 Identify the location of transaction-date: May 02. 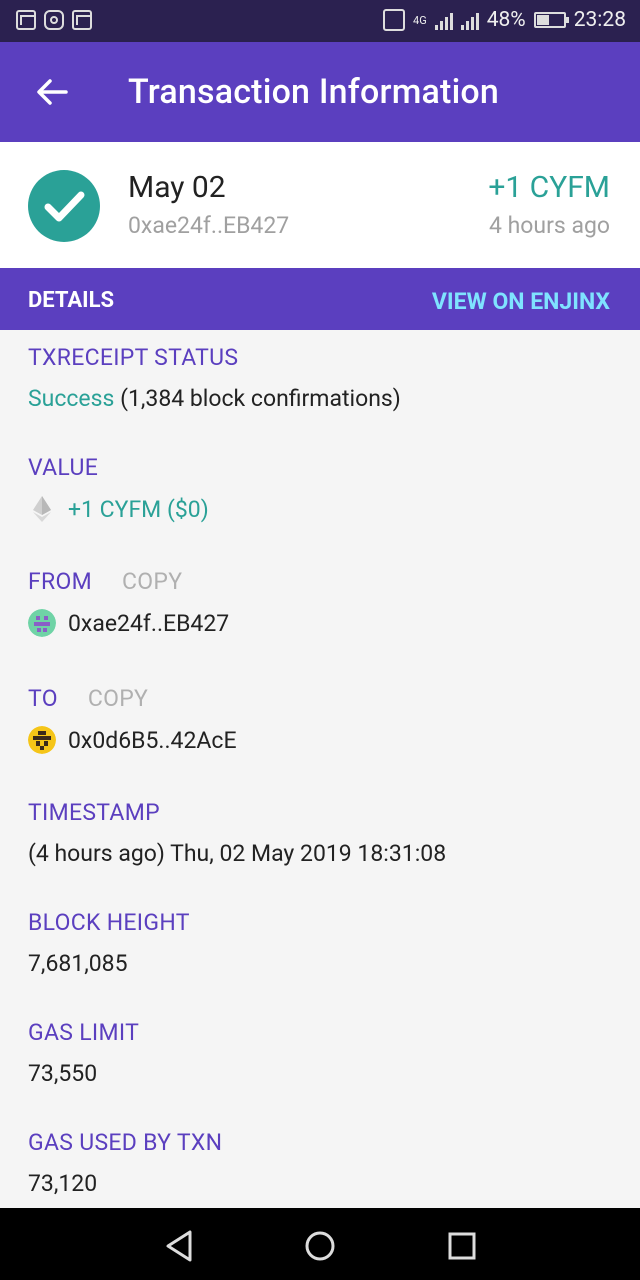
(177, 187).